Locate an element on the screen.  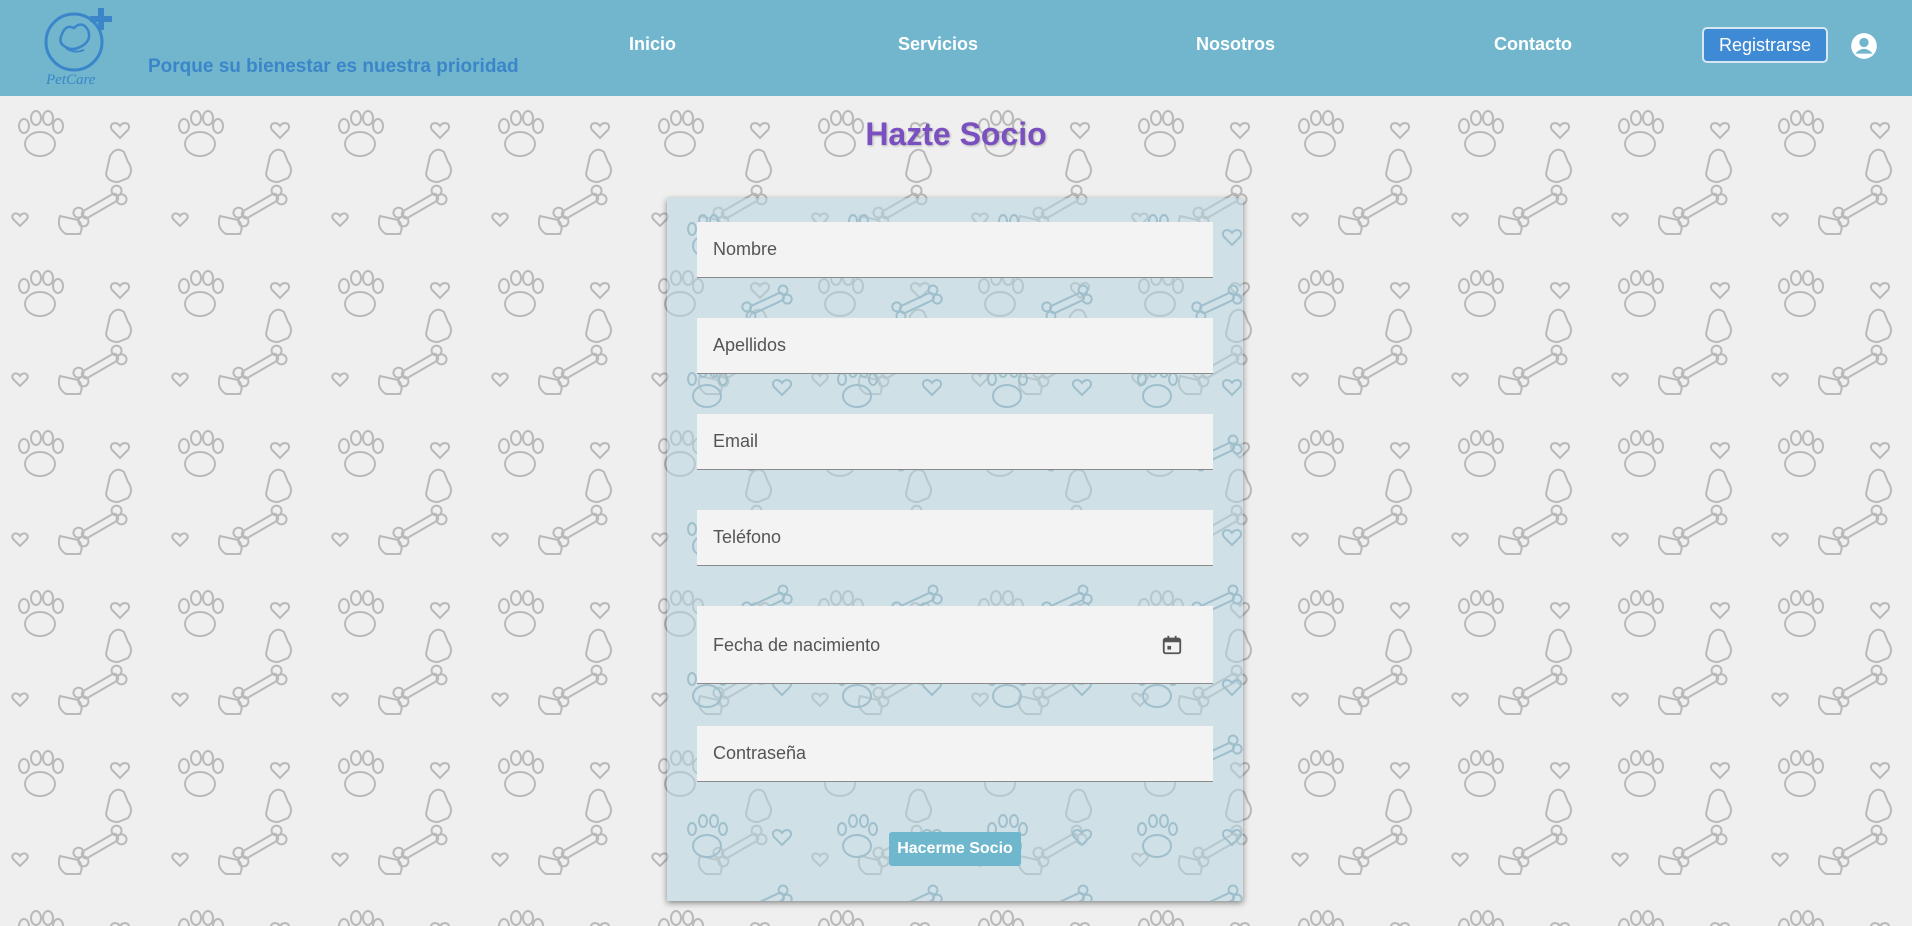
nombre-field: Nombre is located at coordinates (955, 250).